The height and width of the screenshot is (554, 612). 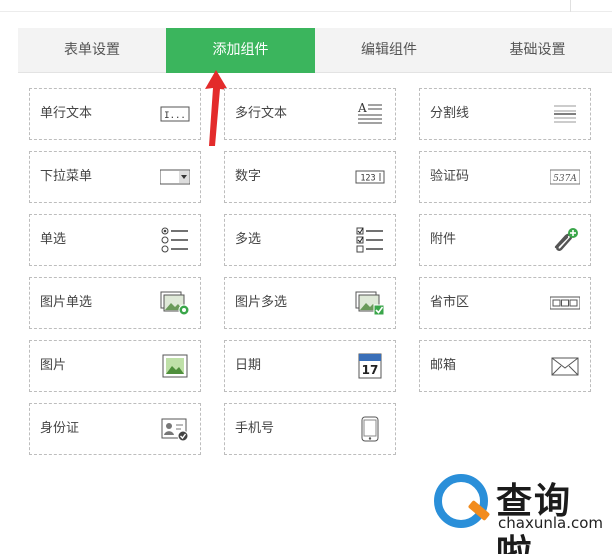 What do you see at coordinates (115, 303) in the screenshot?
I see `component-image-radio: 图片单选` at bounding box center [115, 303].